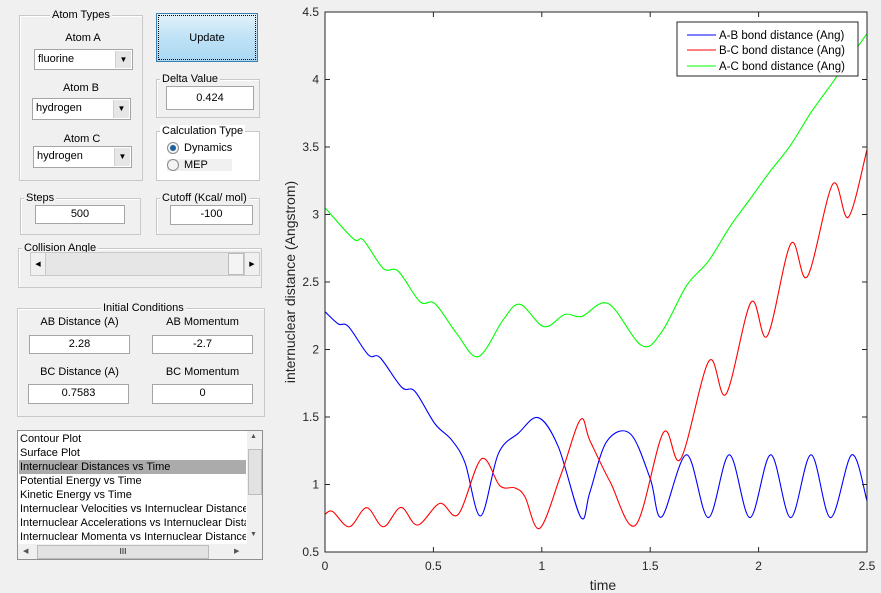 Image resolution: width=881 pixels, height=593 pixels. I want to click on y-tick-label: 4.5, so click(310, 12).